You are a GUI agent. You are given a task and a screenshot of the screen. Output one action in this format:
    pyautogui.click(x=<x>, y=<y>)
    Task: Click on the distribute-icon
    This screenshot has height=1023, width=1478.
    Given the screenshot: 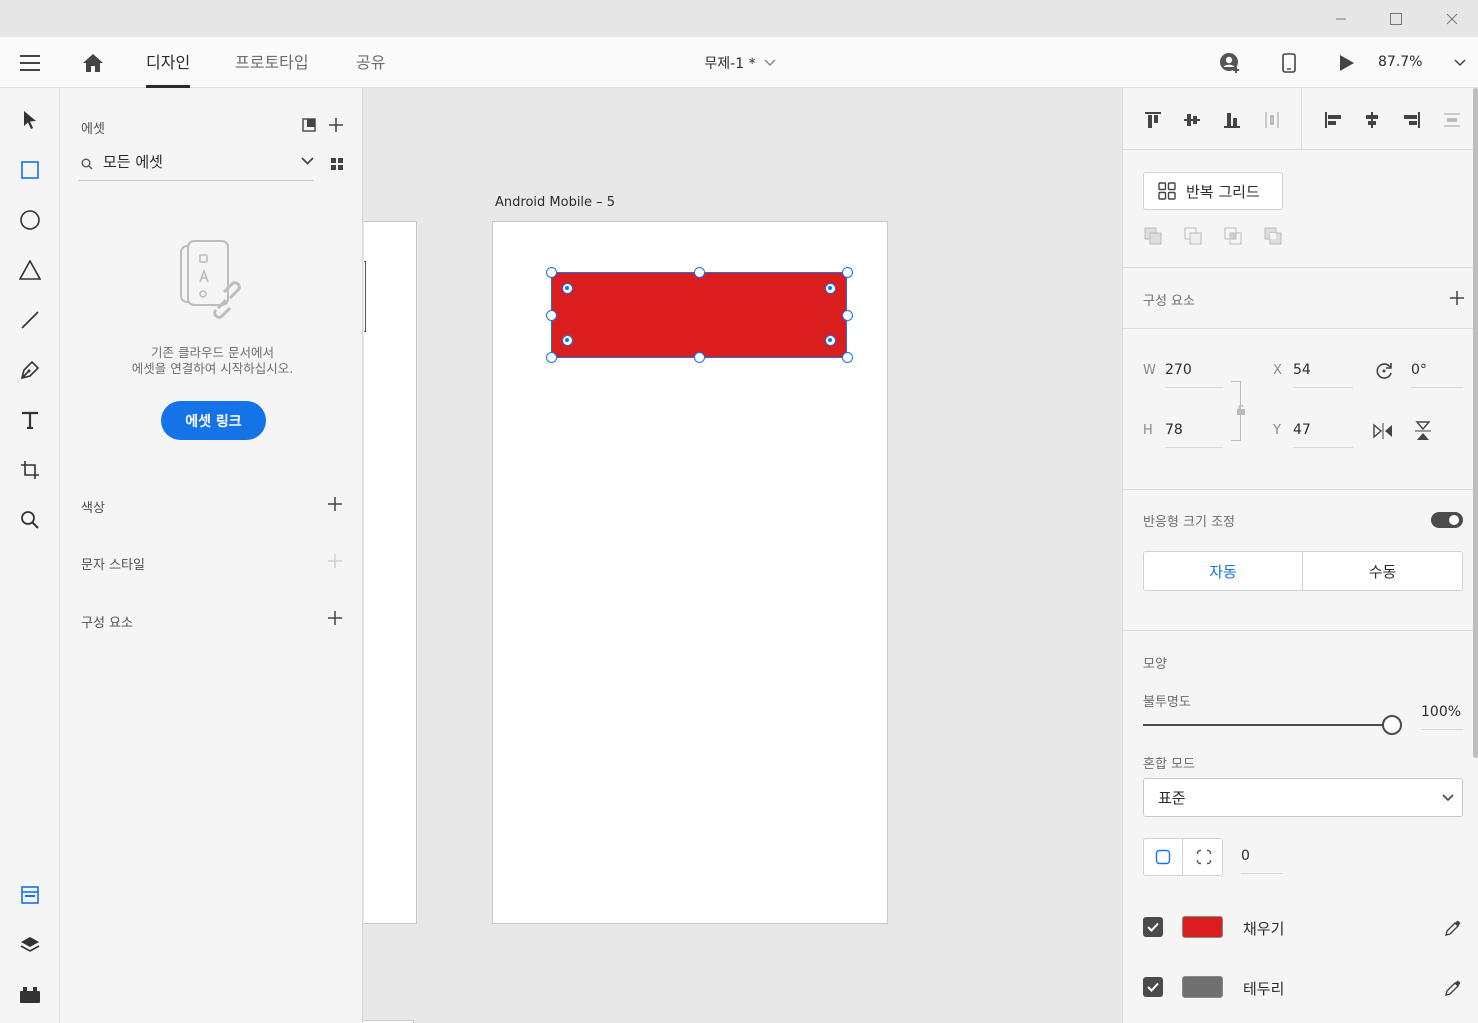 What is the action you would take?
    pyautogui.click(x=1452, y=120)
    